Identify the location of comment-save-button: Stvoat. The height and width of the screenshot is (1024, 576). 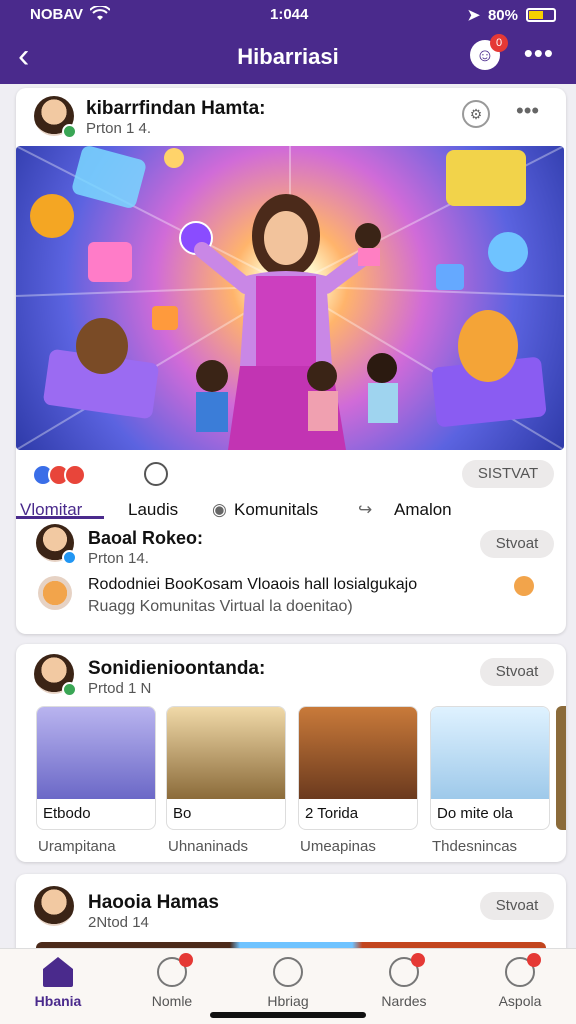
(517, 544).